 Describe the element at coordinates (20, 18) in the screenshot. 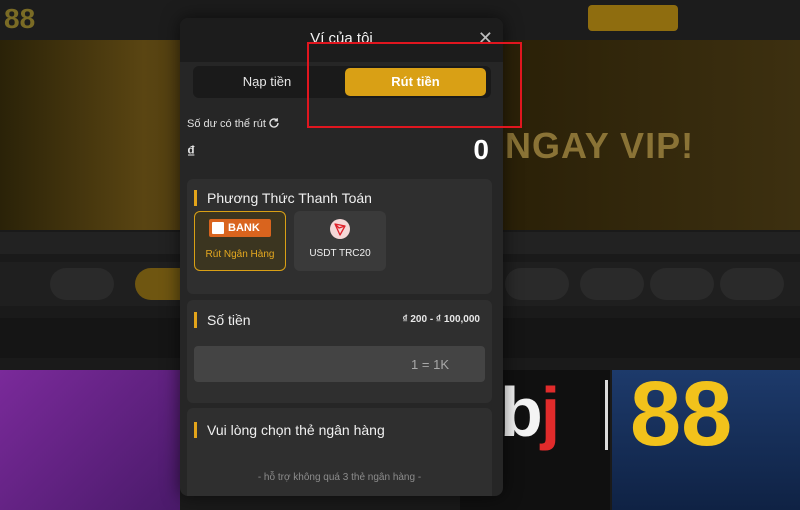

I see `site-logo: 88` at that location.